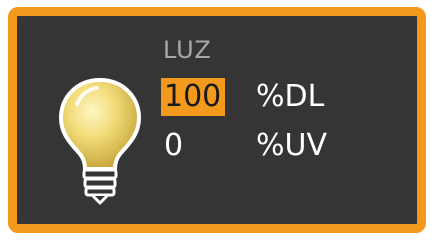  What do you see at coordinates (100, 141) in the screenshot?
I see `light-bulb-icon` at bounding box center [100, 141].